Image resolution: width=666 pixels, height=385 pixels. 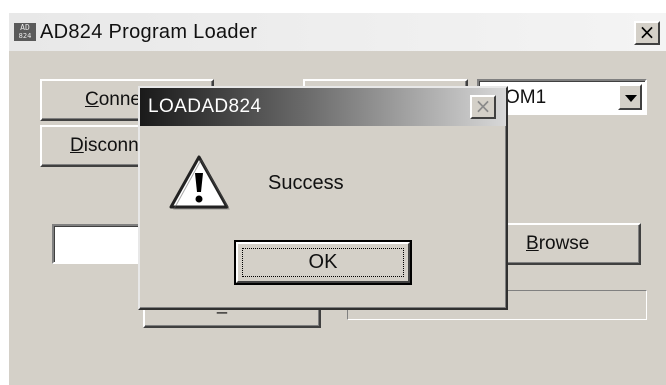 I want to click on browse-label: Browse, so click(x=558, y=243).